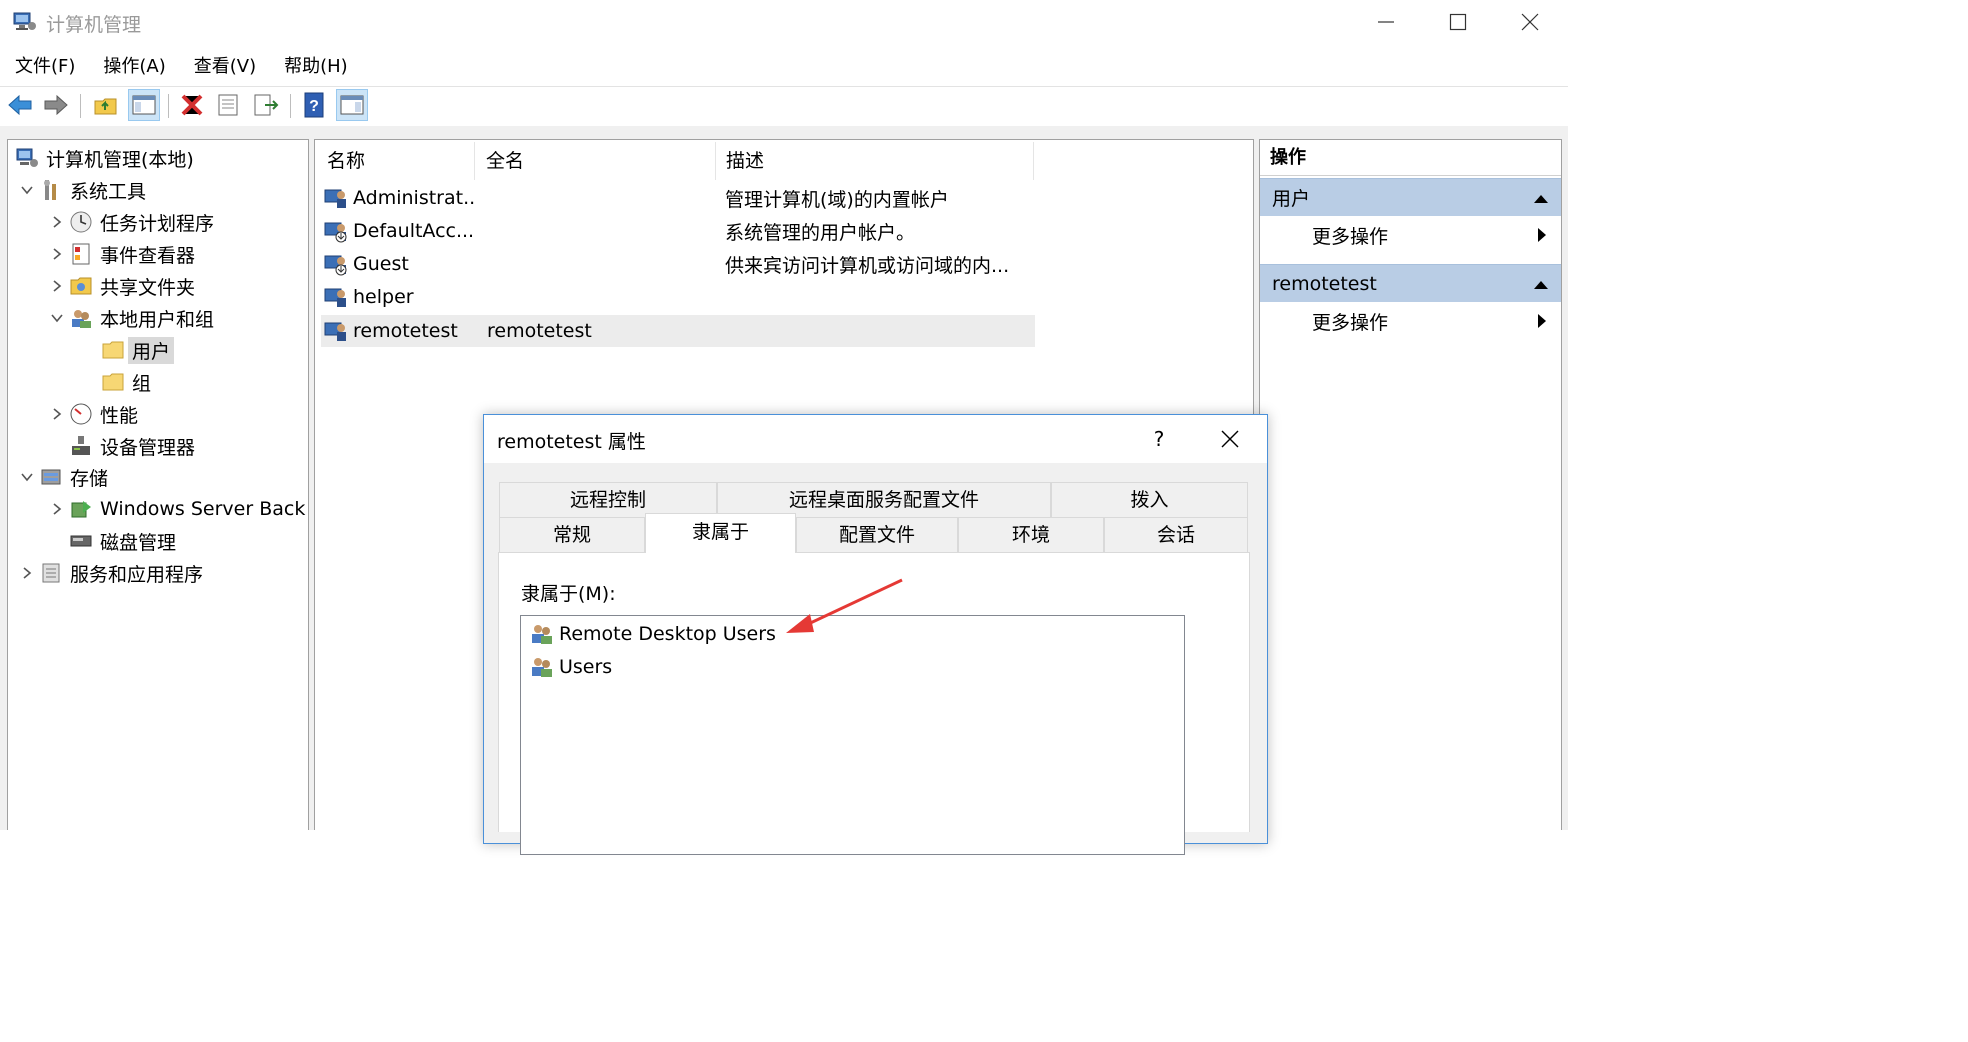 The image size is (1968, 1042). I want to click on actions-section-users: 用户, so click(1410, 197).